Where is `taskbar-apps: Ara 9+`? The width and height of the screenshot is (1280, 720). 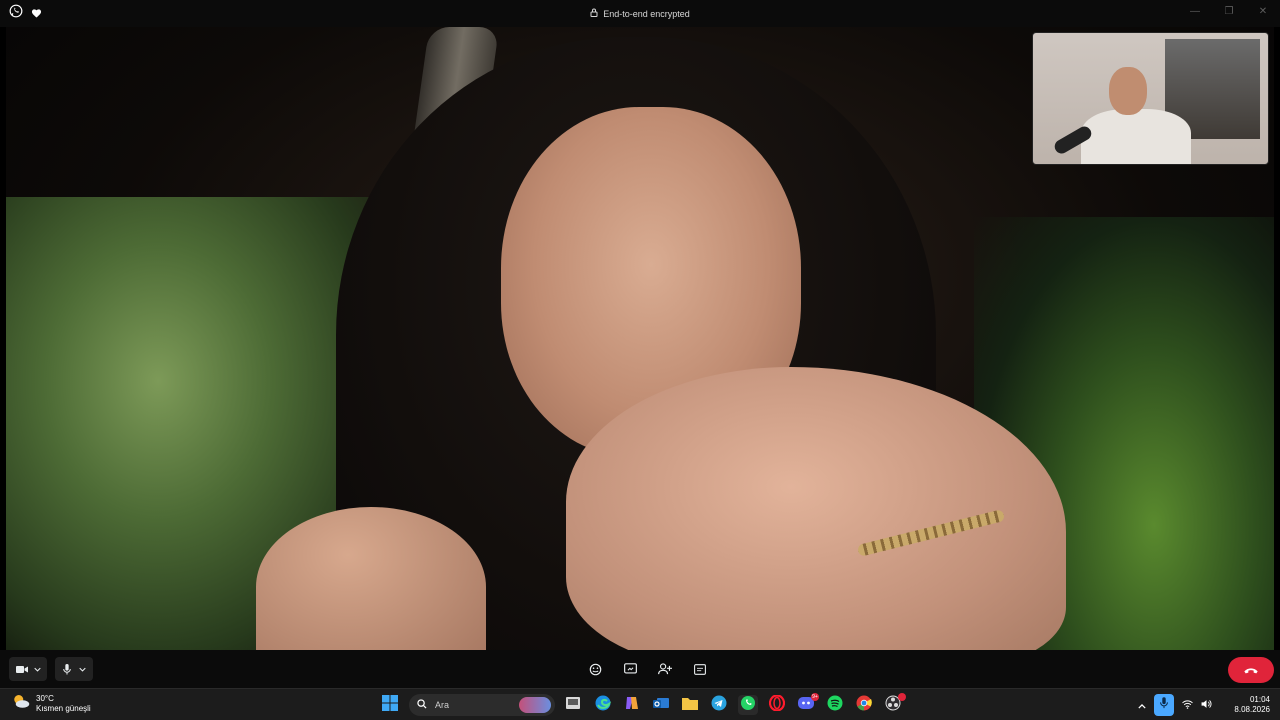 taskbar-apps: Ara 9+ is located at coordinates (643, 705).